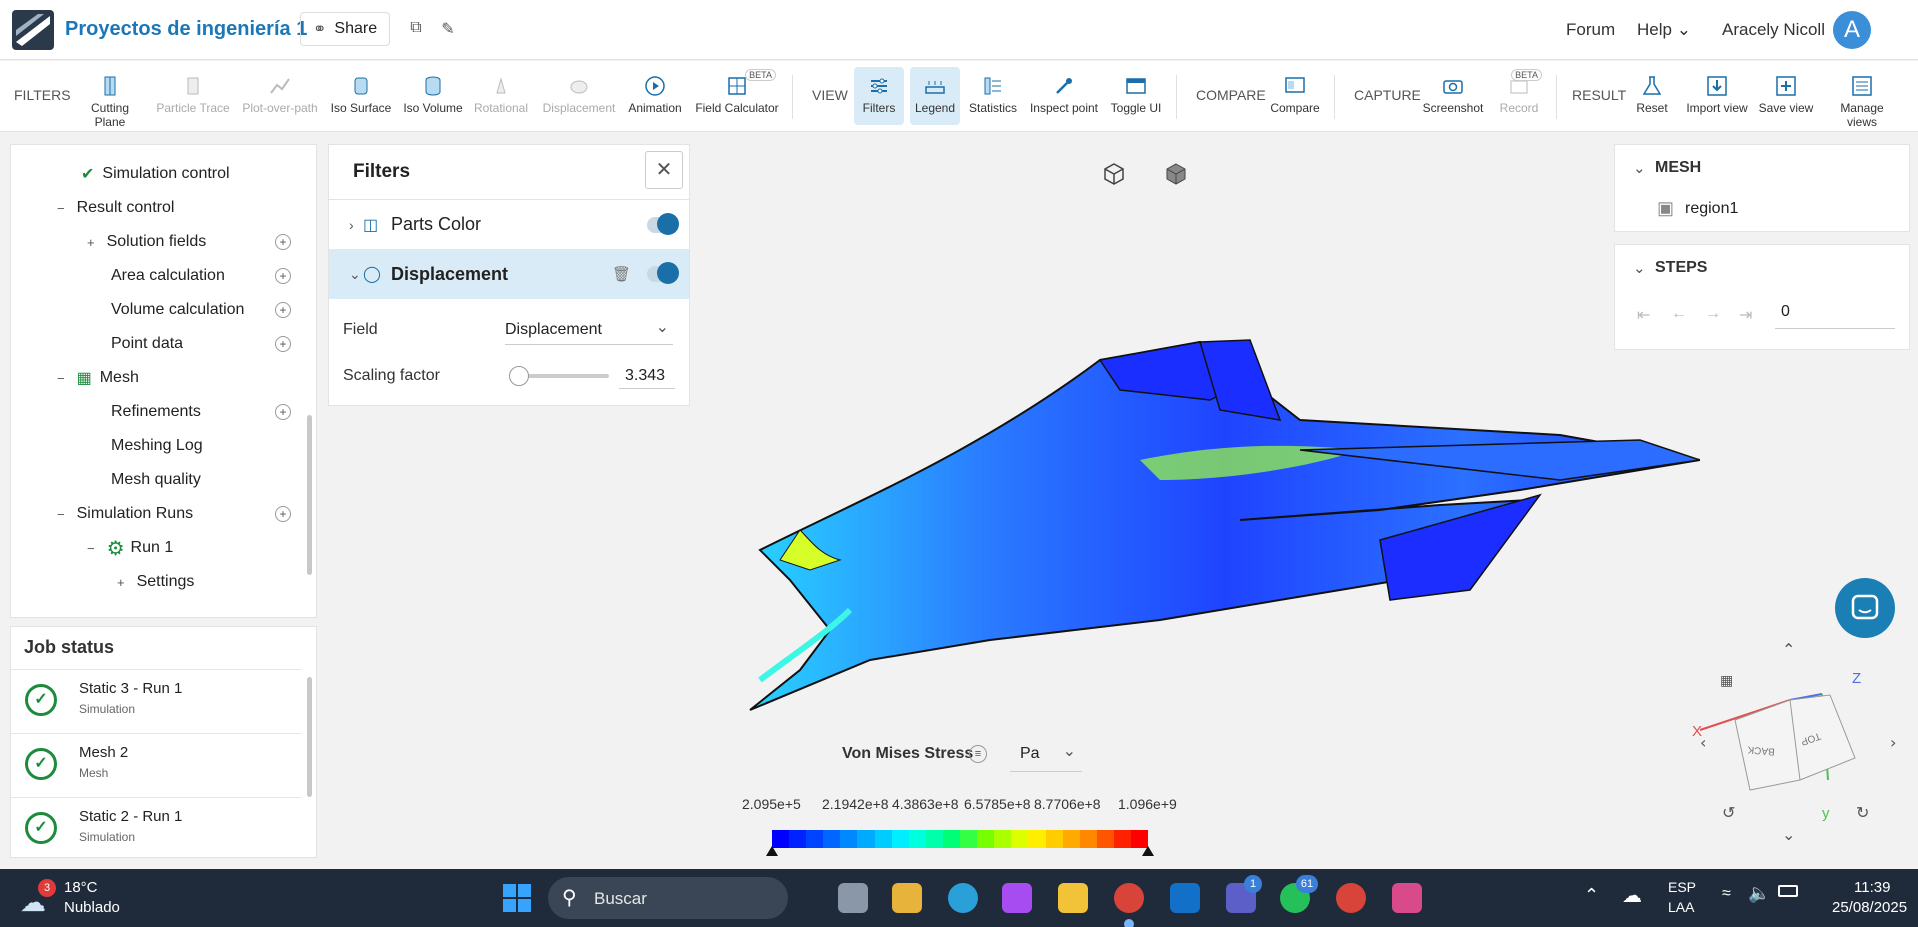 Image resolution: width=1918 pixels, height=927 pixels. Describe the element at coordinates (193, 96) in the screenshot. I see `particle-trace-button: Particle Trace` at that location.